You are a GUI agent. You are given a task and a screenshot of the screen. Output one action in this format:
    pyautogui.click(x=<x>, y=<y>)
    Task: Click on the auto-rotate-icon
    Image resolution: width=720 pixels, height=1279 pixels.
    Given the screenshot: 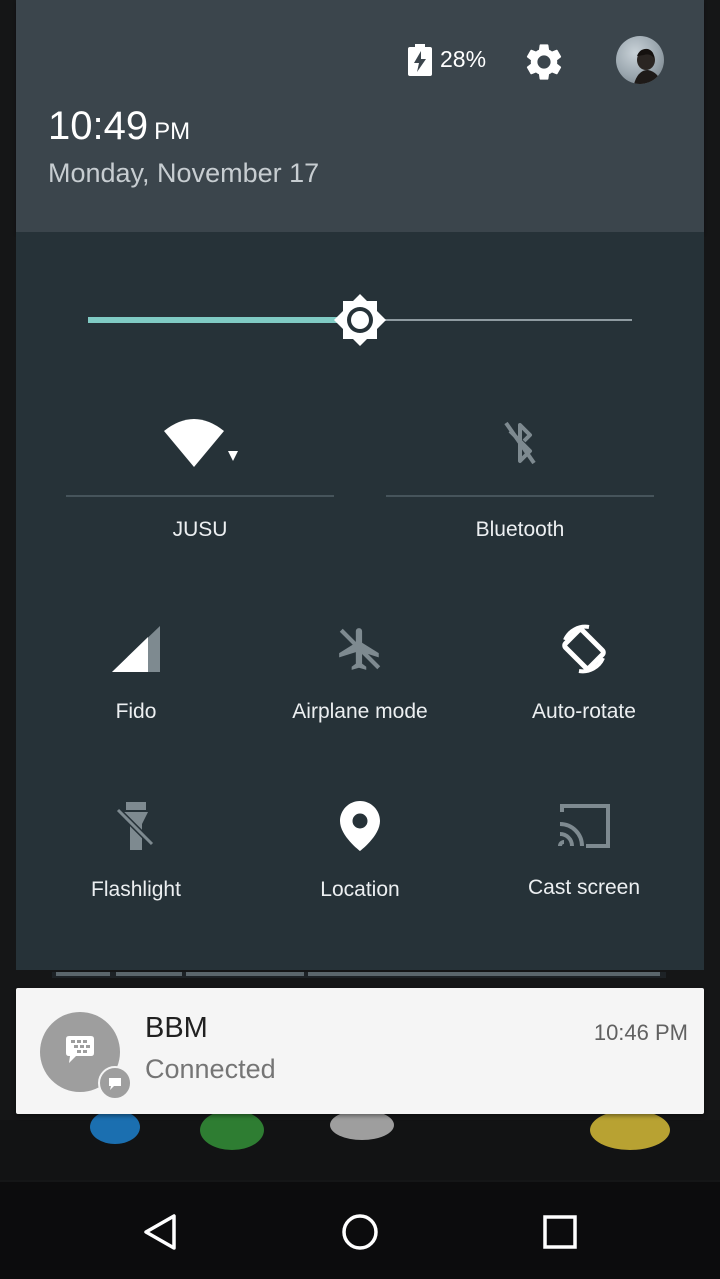 What is the action you would take?
    pyautogui.click(x=584, y=649)
    